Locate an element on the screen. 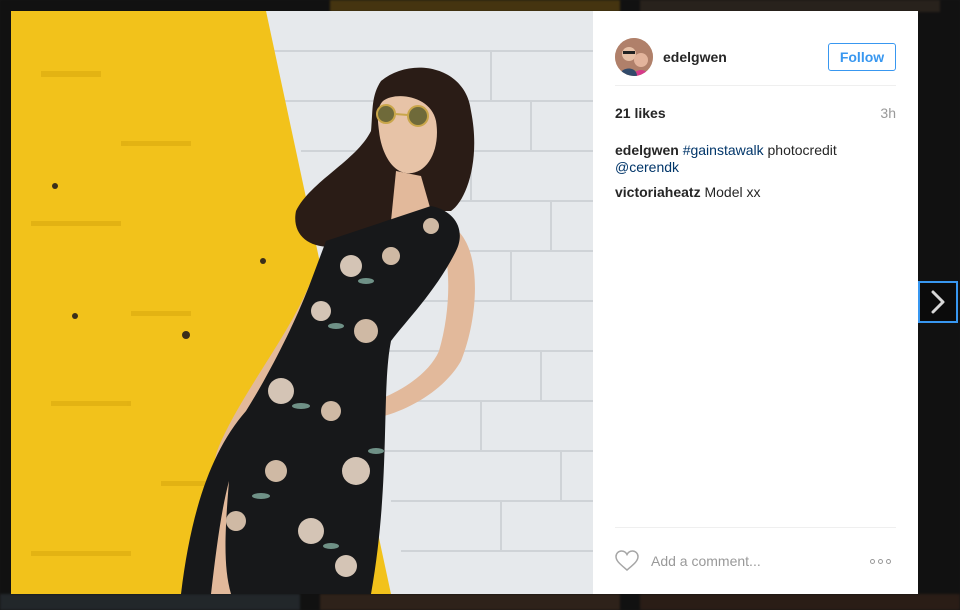  header-username: edelgwen is located at coordinates (695, 57).